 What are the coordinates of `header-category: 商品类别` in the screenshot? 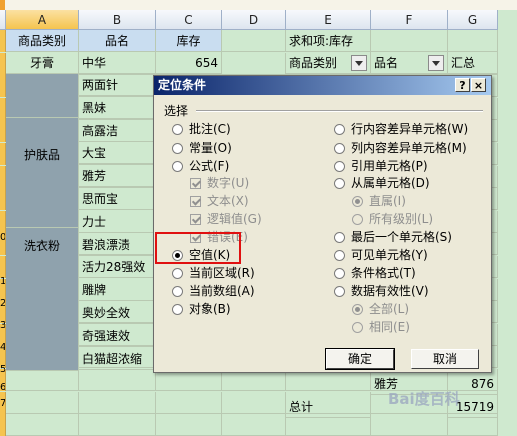 It's located at (42, 41).